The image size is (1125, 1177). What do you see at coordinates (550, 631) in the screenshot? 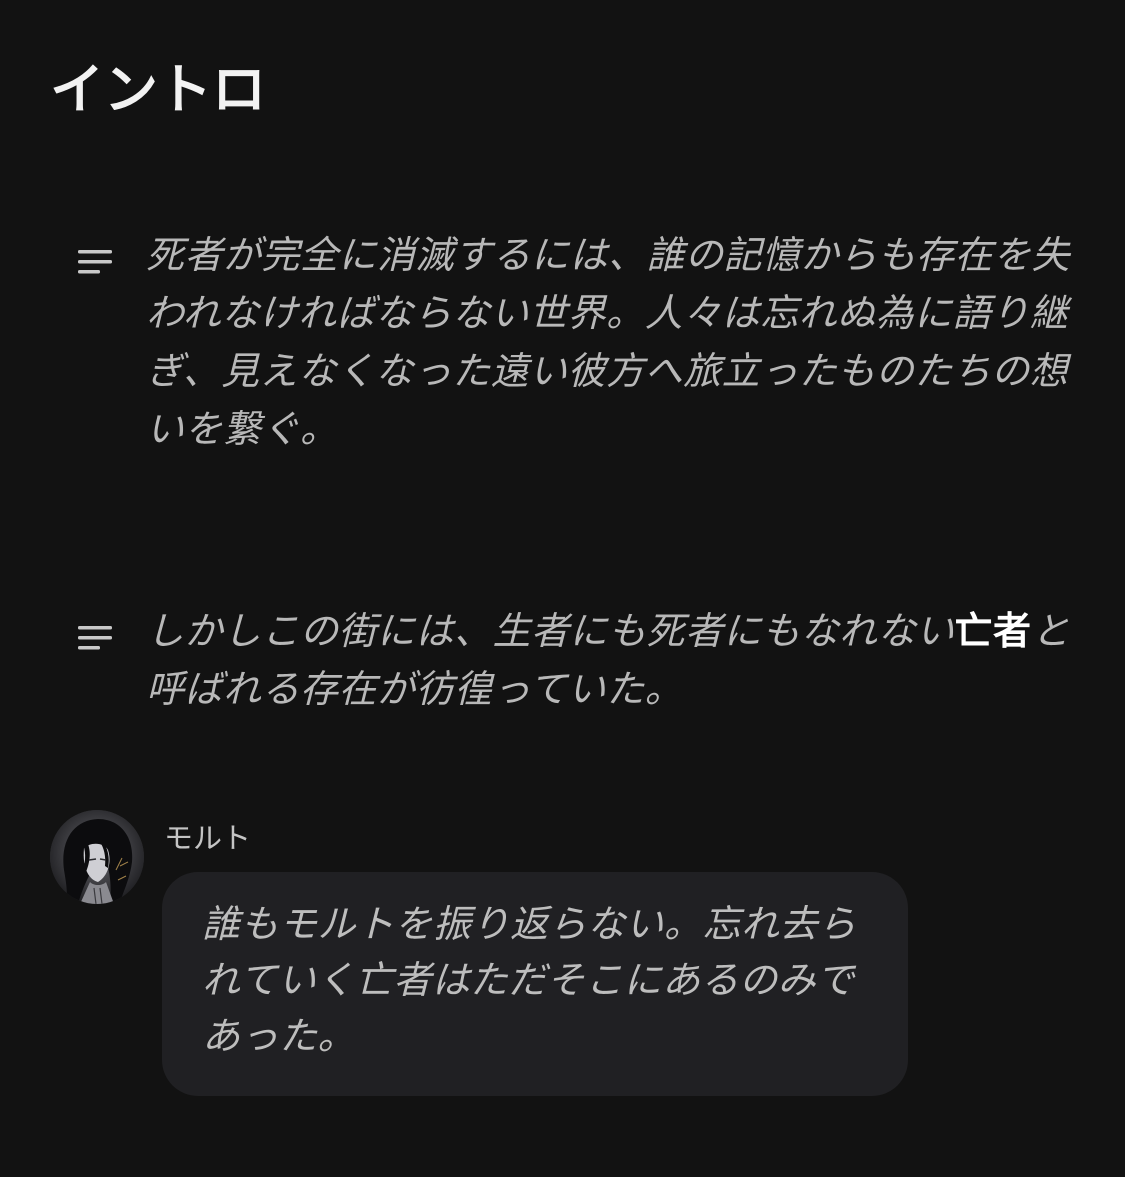
I see `narration-text-part: しかしこの街には、生者にも死者にもなれない` at bounding box center [550, 631].